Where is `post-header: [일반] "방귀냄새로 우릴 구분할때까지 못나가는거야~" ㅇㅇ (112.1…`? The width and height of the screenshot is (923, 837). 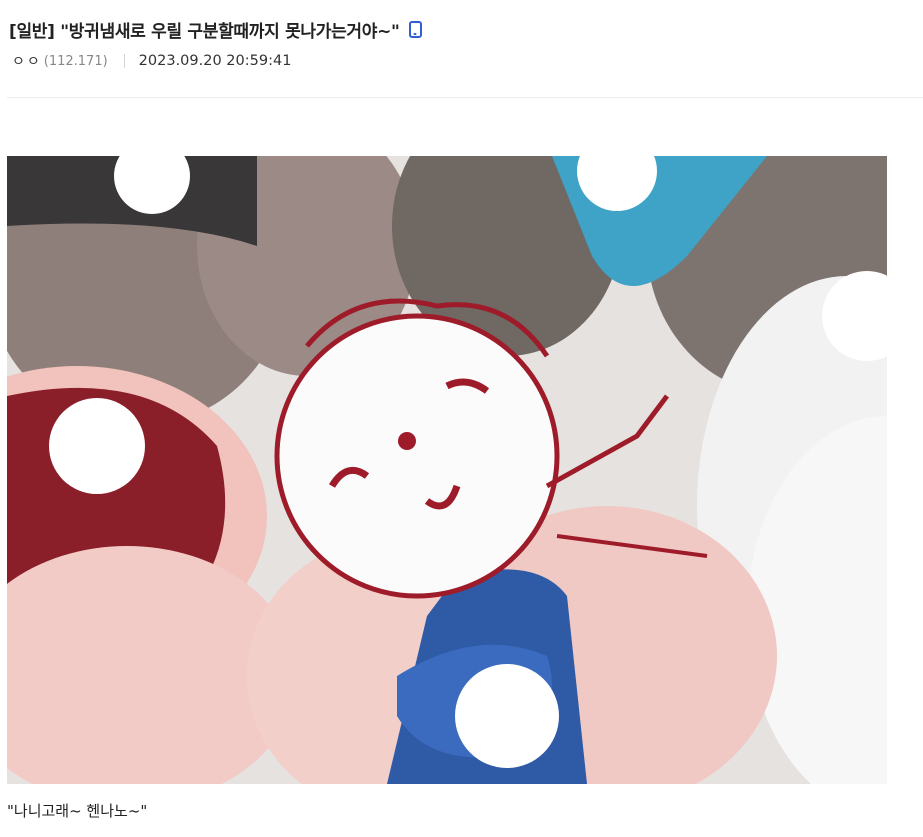
post-header: [일반] "방귀냄새로 우릴 구분할때까지 못나가는거야~" ㅇㅇ (112.1… is located at coordinates (466, 42).